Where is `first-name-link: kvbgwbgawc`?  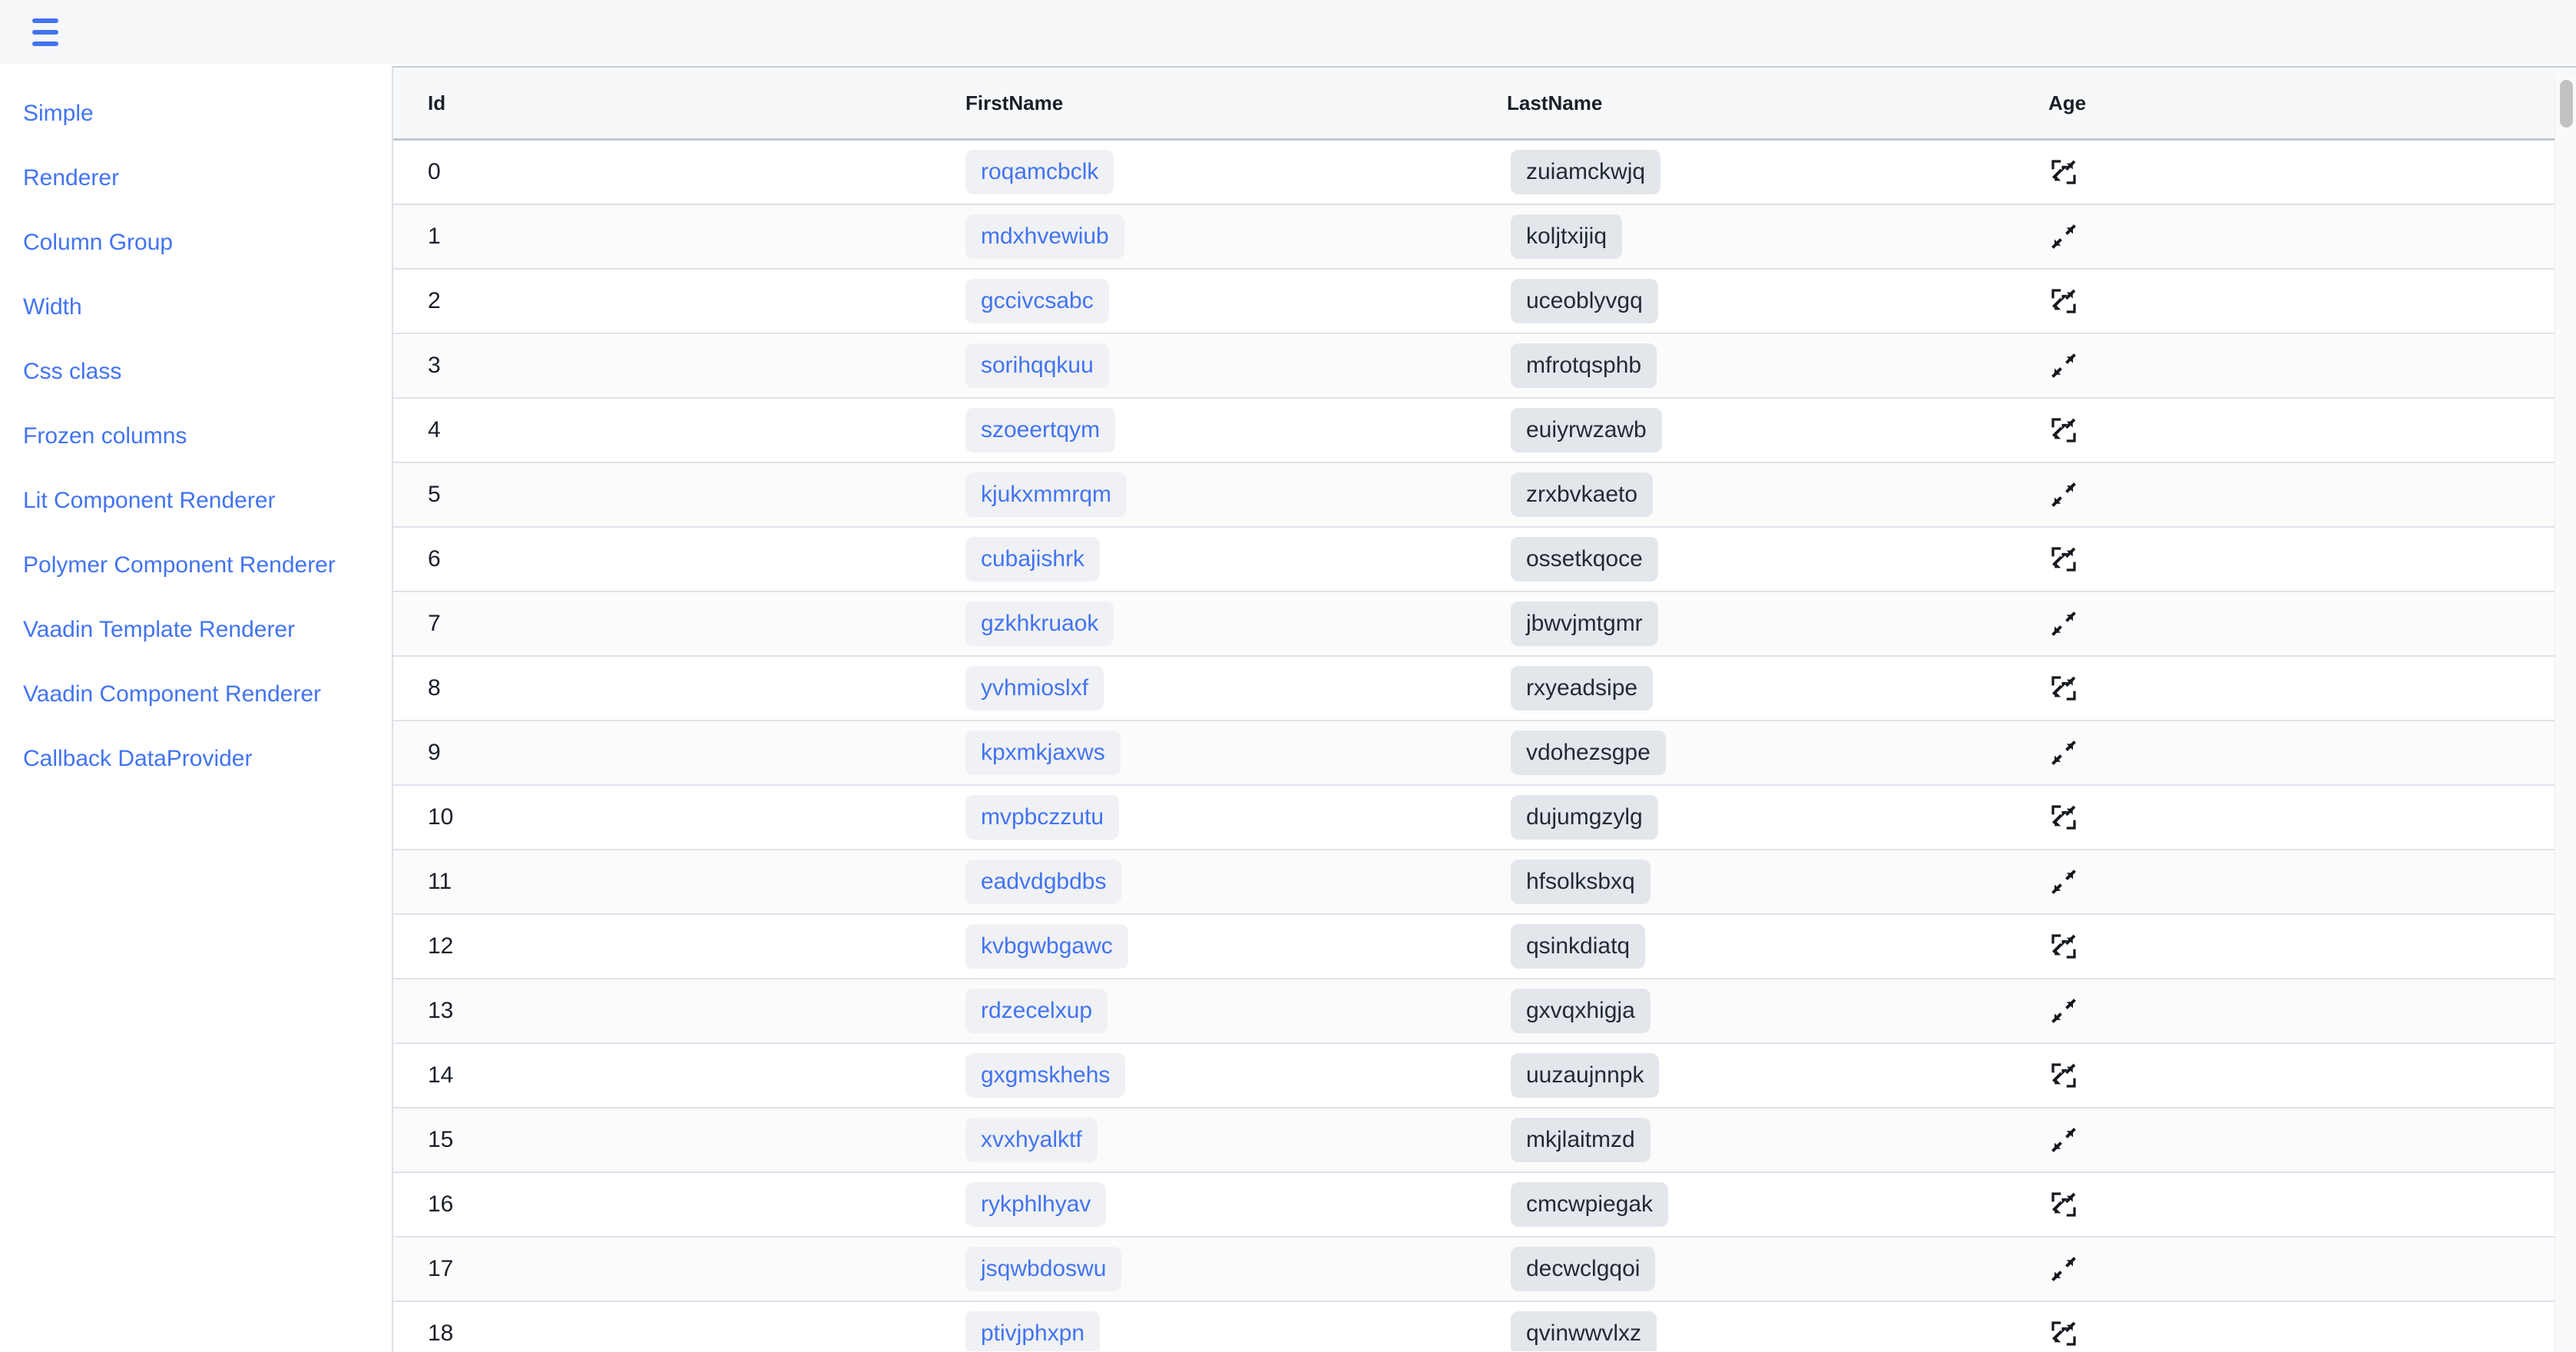
first-name-link: kvbgwbgawc is located at coordinates (1046, 946).